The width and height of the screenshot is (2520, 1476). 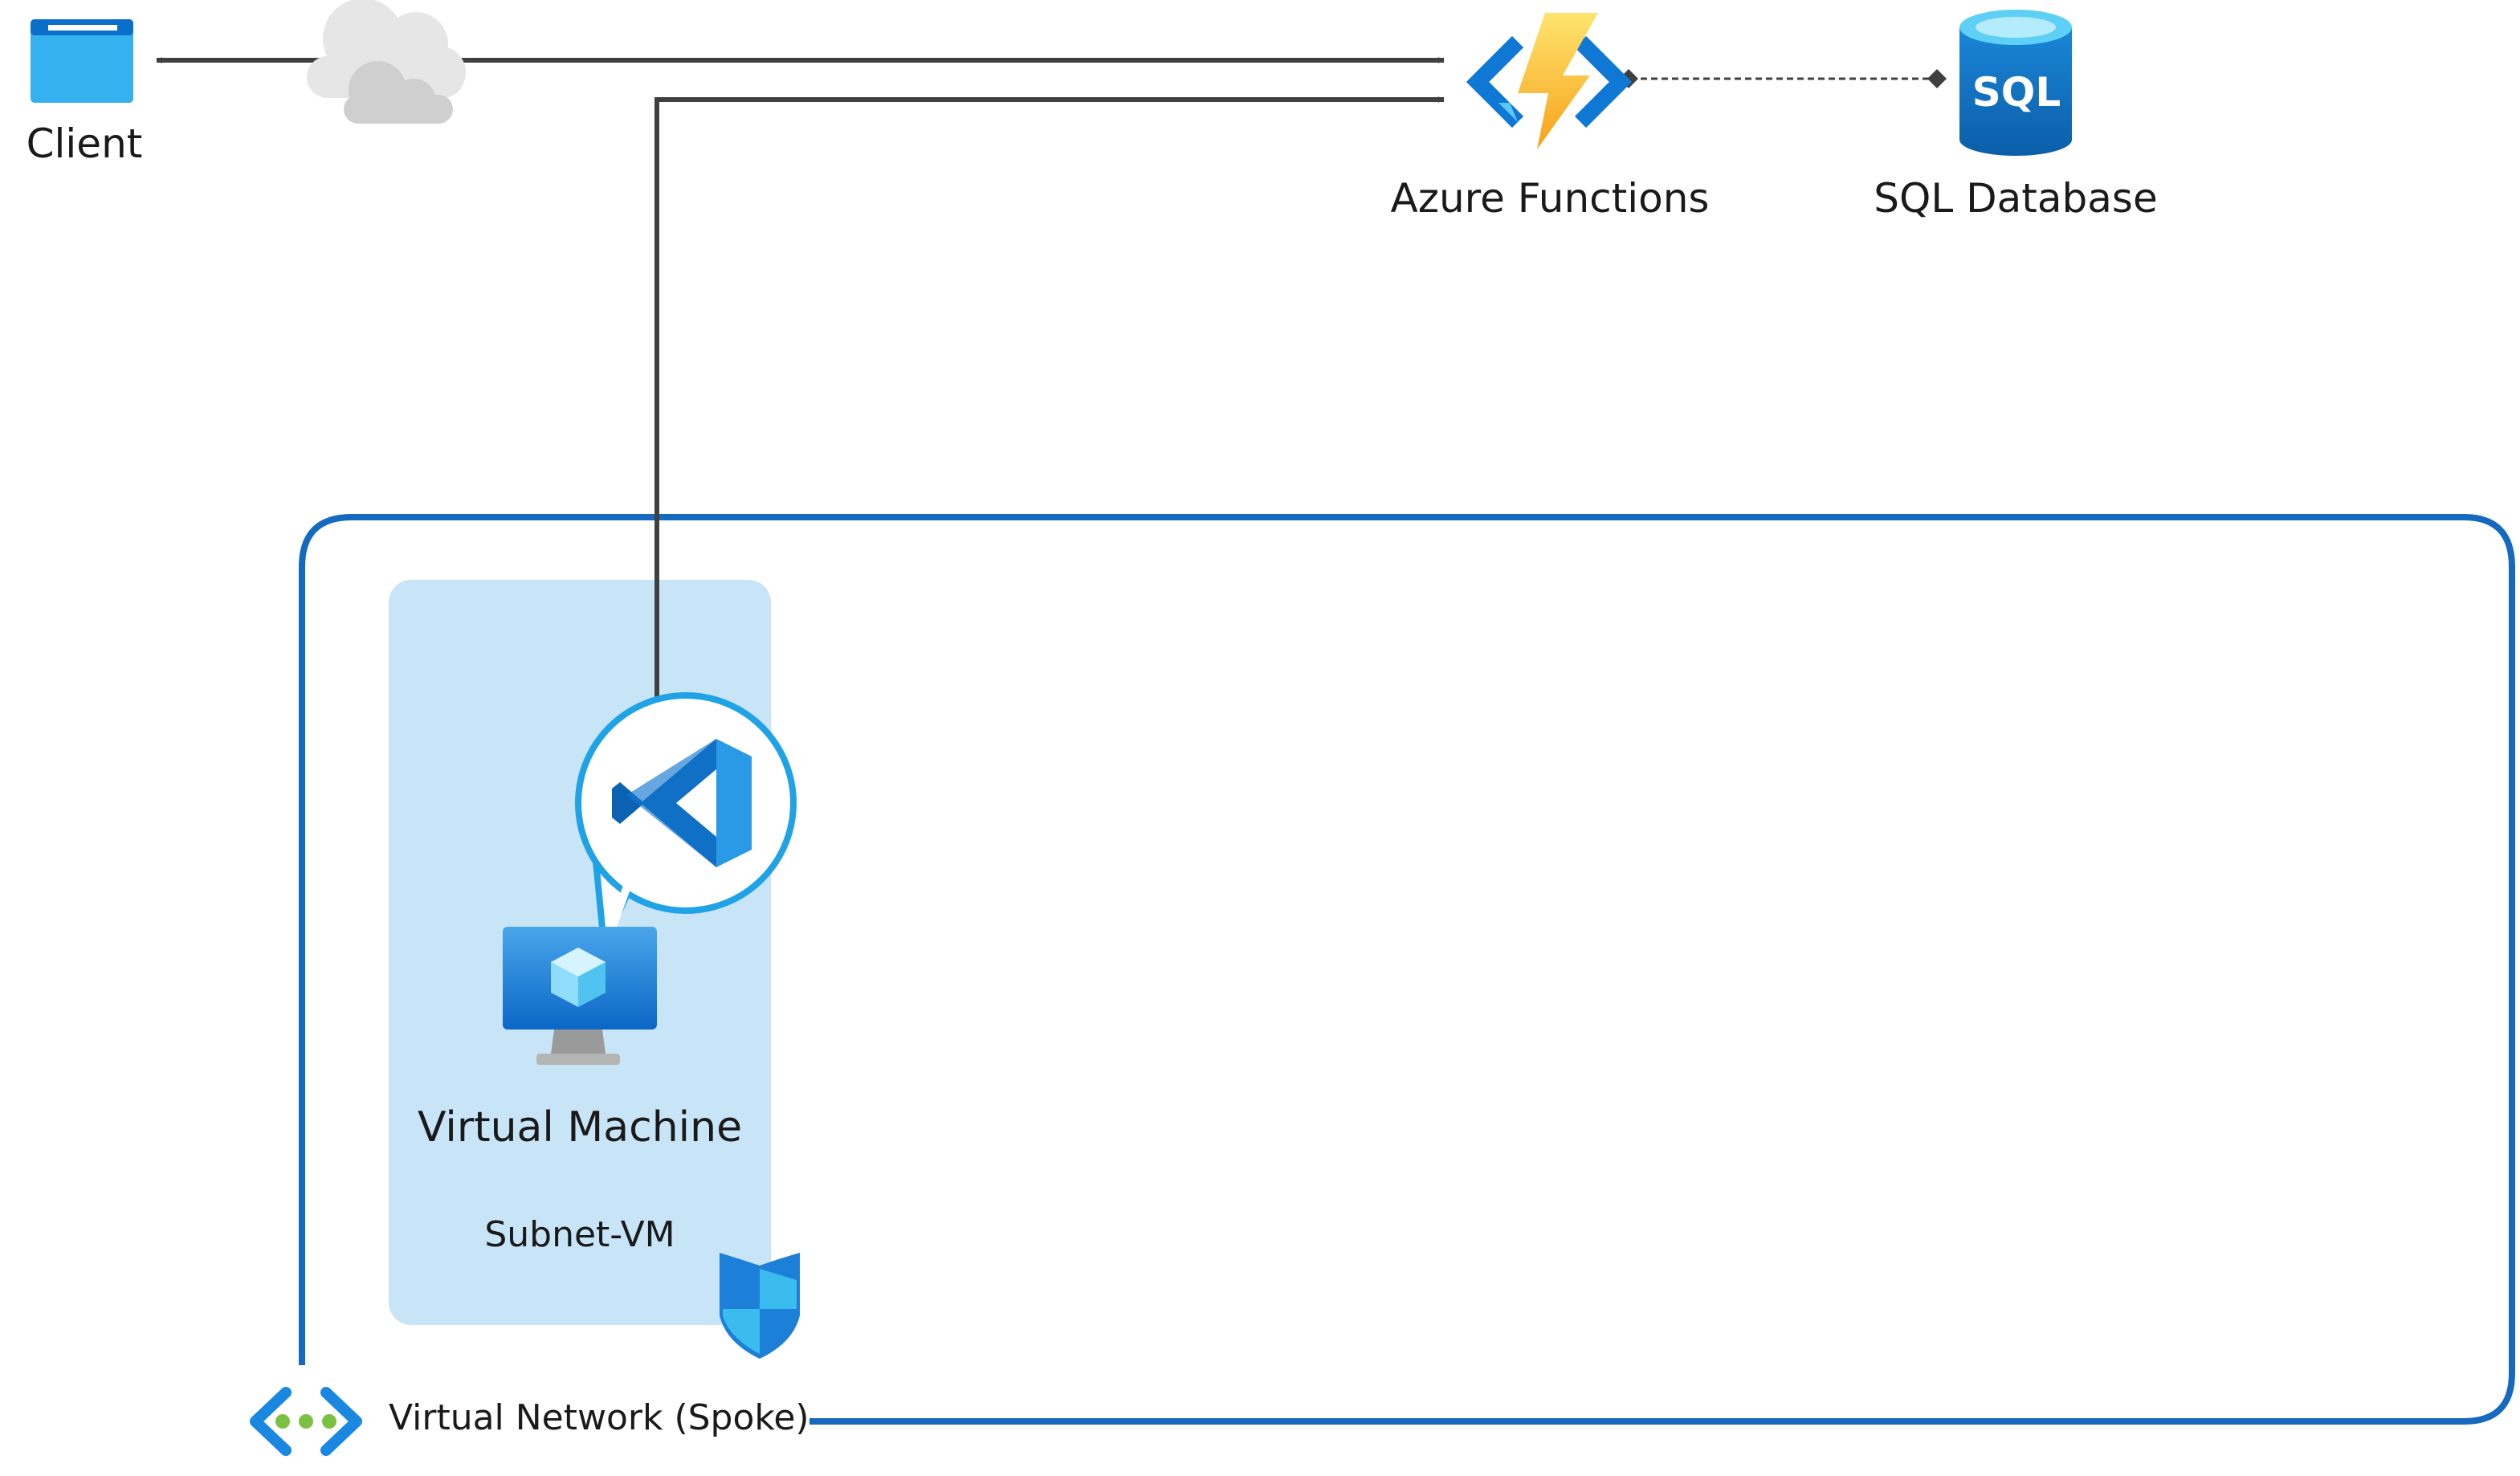 What do you see at coordinates (386, 62) in the screenshot?
I see `cloud-icon` at bounding box center [386, 62].